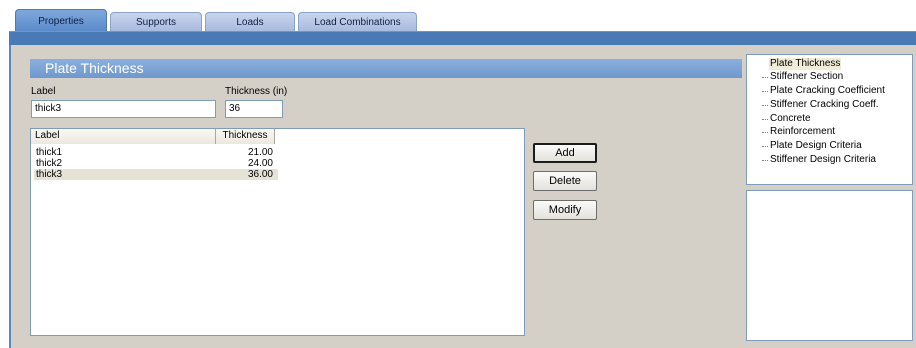 This screenshot has height=348, width=916. What do you see at coordinates (462, 38) in the screenshot?
I see `tab-underline-bar` at bounding box center [462, 38].